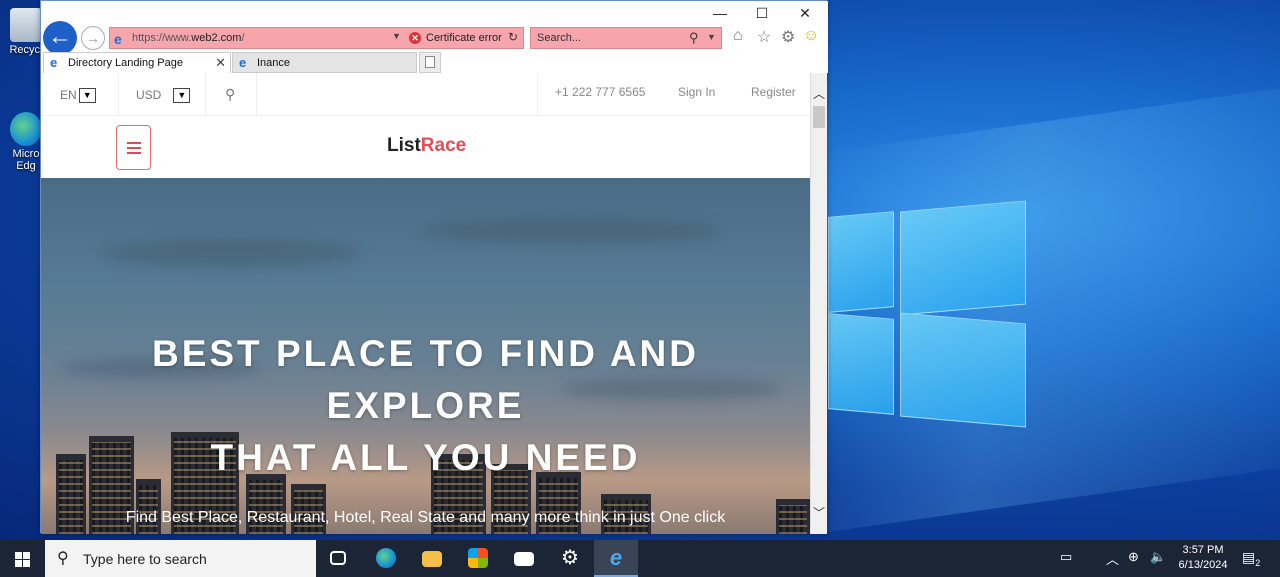  I want to click on url-prefix: https://www., so click(162, 38).